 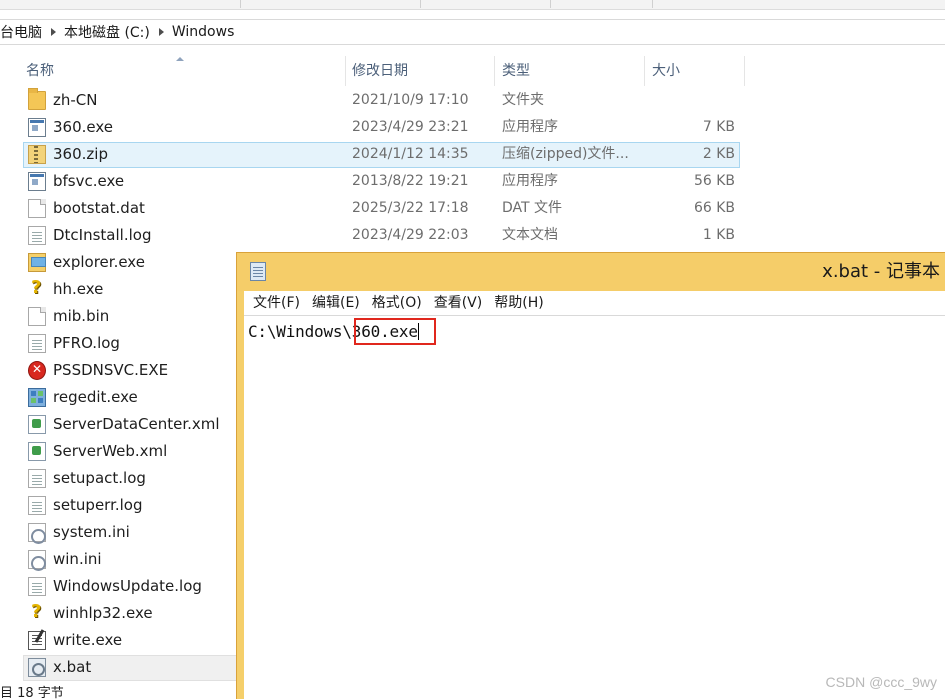 I want to click on file-name: PSSDNSVC.EXE, so click(x=111, y=370).